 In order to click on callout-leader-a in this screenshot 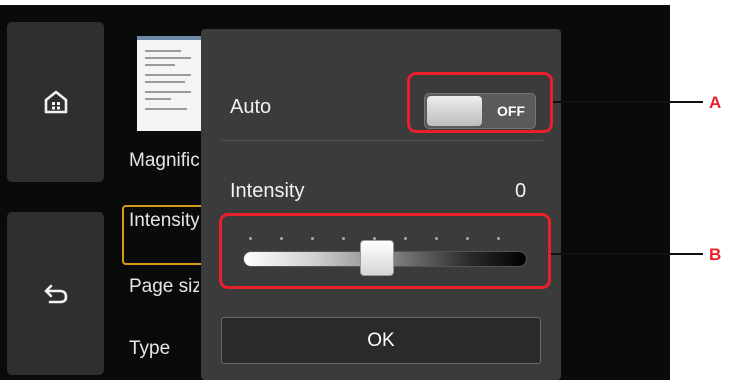, I will do `click(628, 102)`.